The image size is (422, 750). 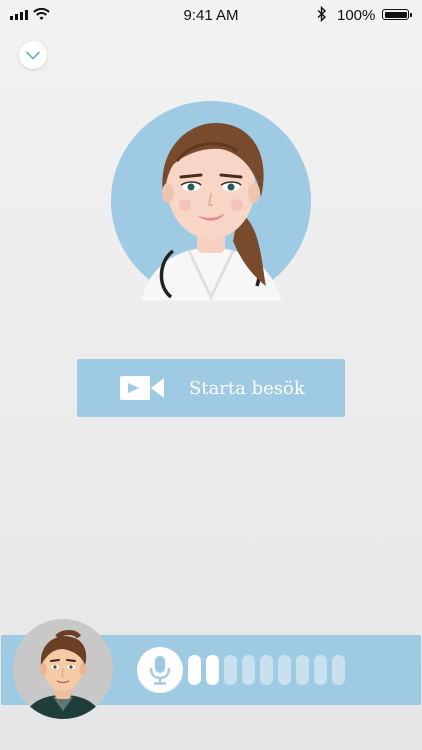 I want to click on microphone-icon, so click(x=160, y=670).